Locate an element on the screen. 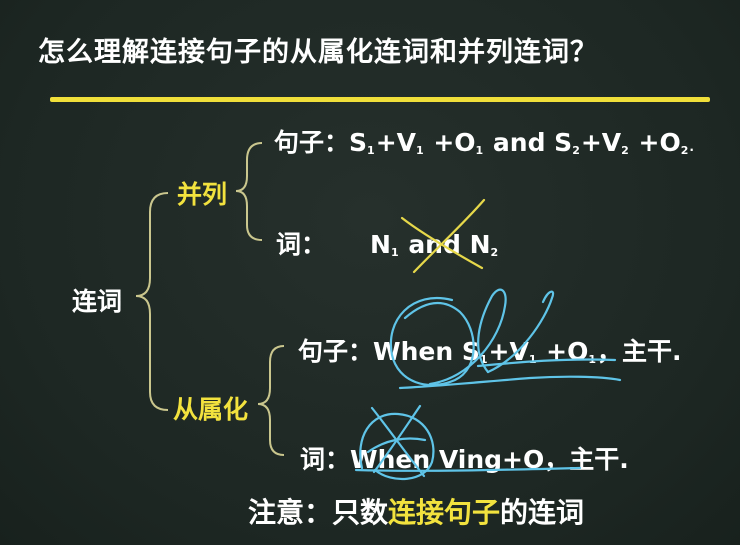 The image size is (740, 545). subordinate-word-prefix: 词： is located at coordinates (325, 459).